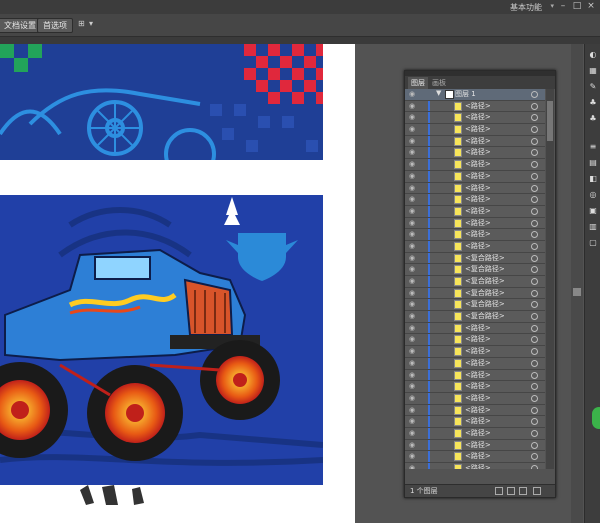 Image resolution: width=600 pixels, height=523 pixels. Describe the element at coordinates (593, 179) in the screenshot. I see `transparency-icon: ◧` at that location.